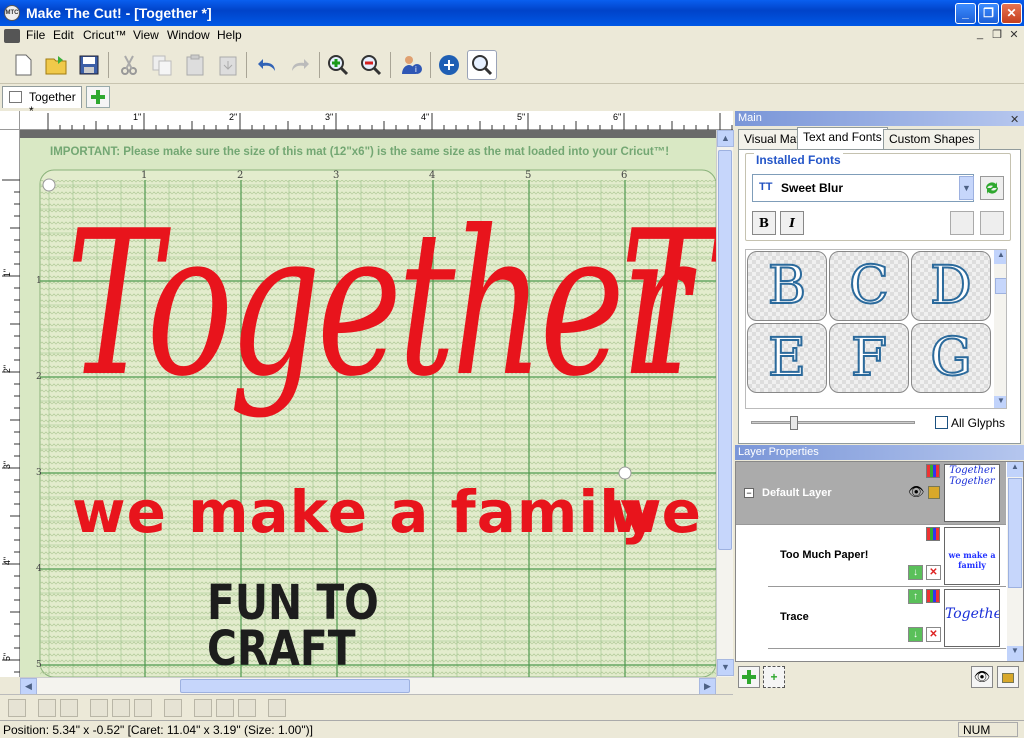  What do you see at coordinates (225, 708) in the screenshot?
I see `shadow-icon` at bounding box center [225, 708].